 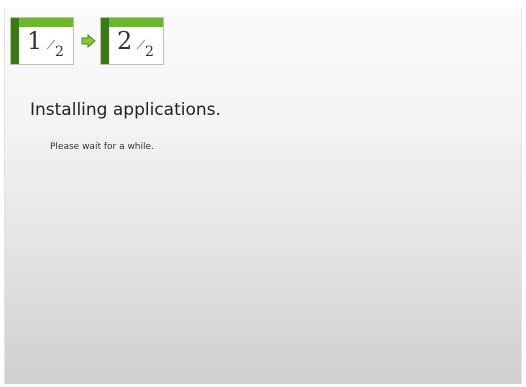 I want to click on status-message: Please wait for a while., so click(x=102, y=147).